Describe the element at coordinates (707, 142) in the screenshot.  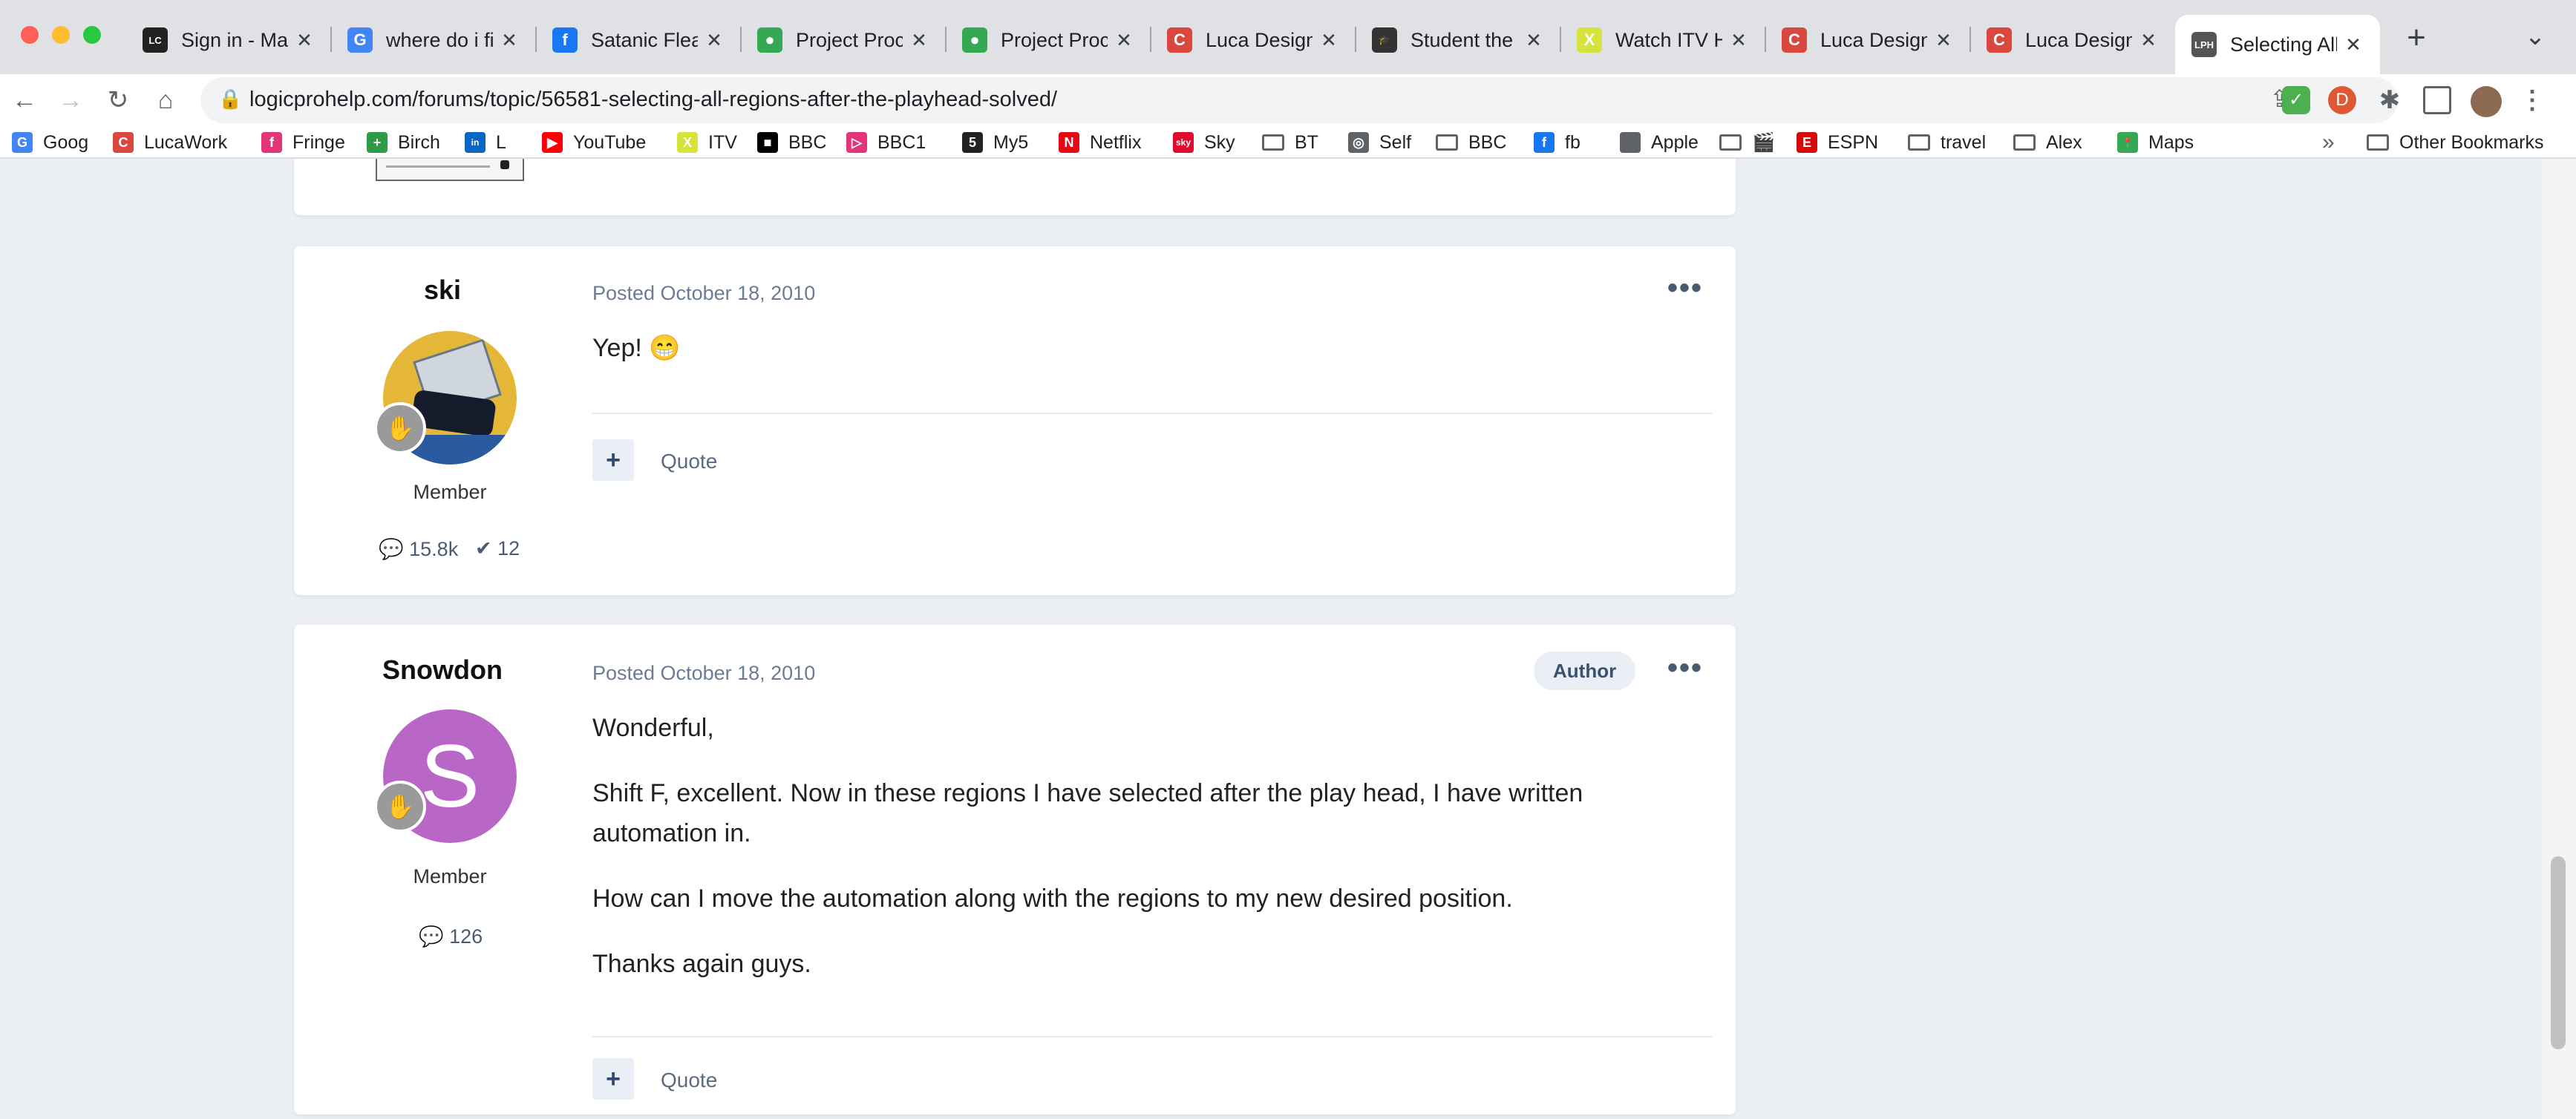
I see `bookmark-item: X ITV` at that location.